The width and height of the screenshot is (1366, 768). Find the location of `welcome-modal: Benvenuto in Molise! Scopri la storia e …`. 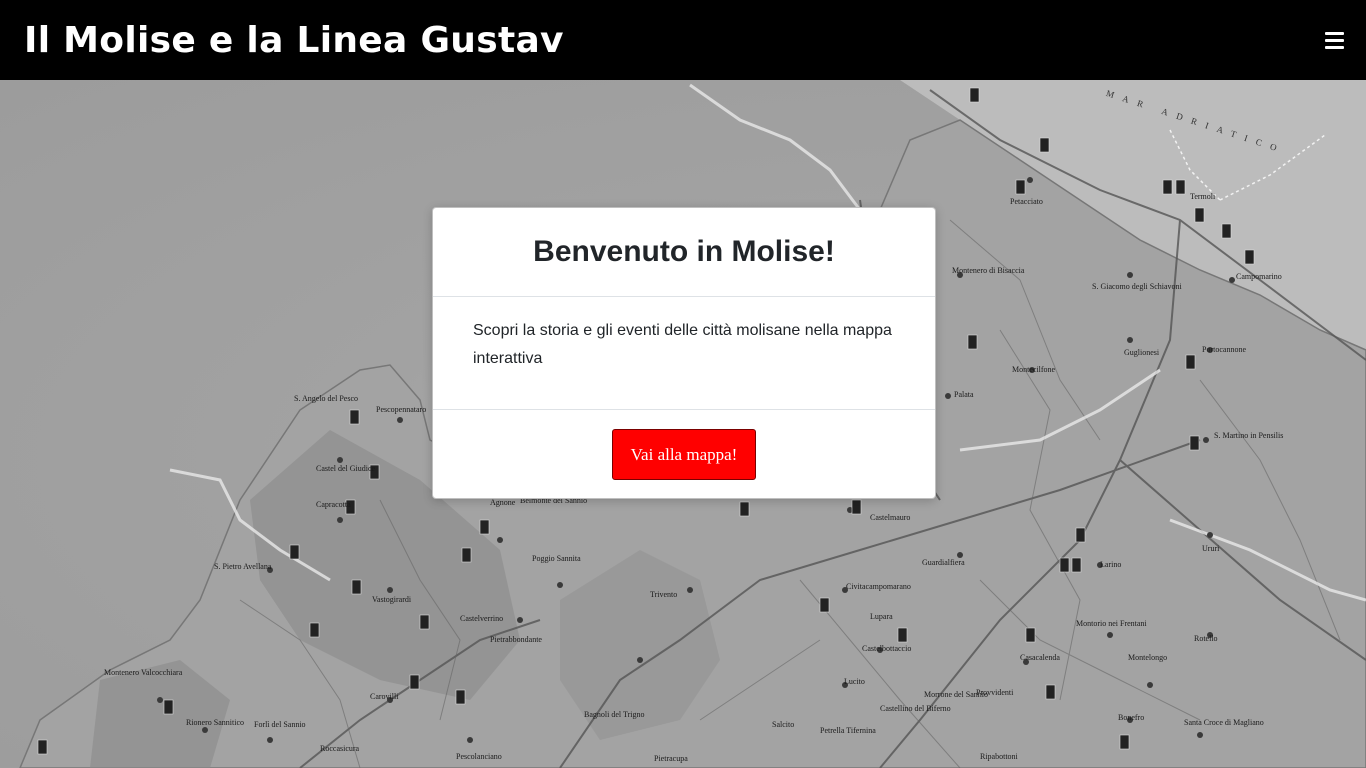

welcome-modal: Benvenuto in Molise! Scopri la storia e … is located at coordinates (684, 353).